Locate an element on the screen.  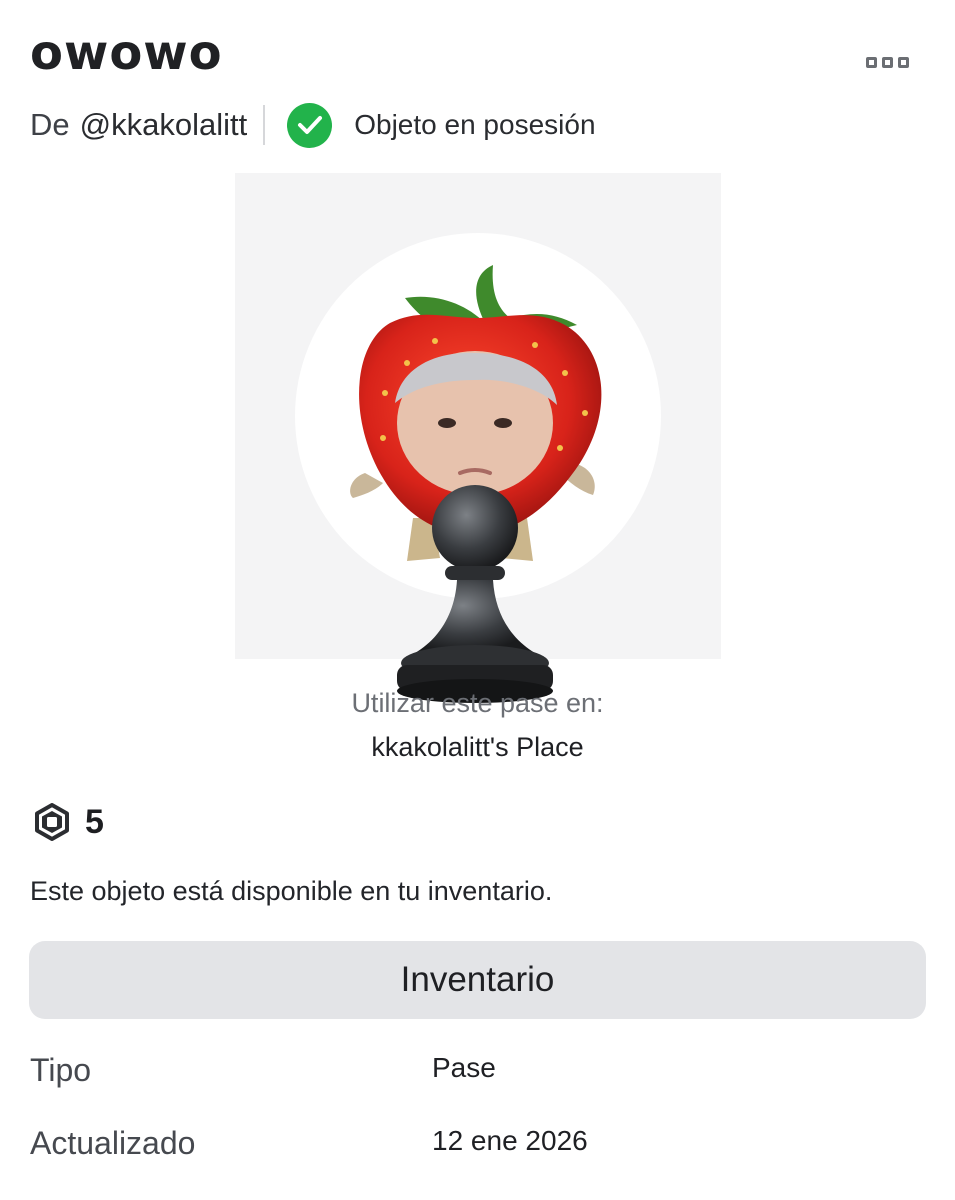
detail-label-updated: Actualizado is located at coordinates (113, 1143).